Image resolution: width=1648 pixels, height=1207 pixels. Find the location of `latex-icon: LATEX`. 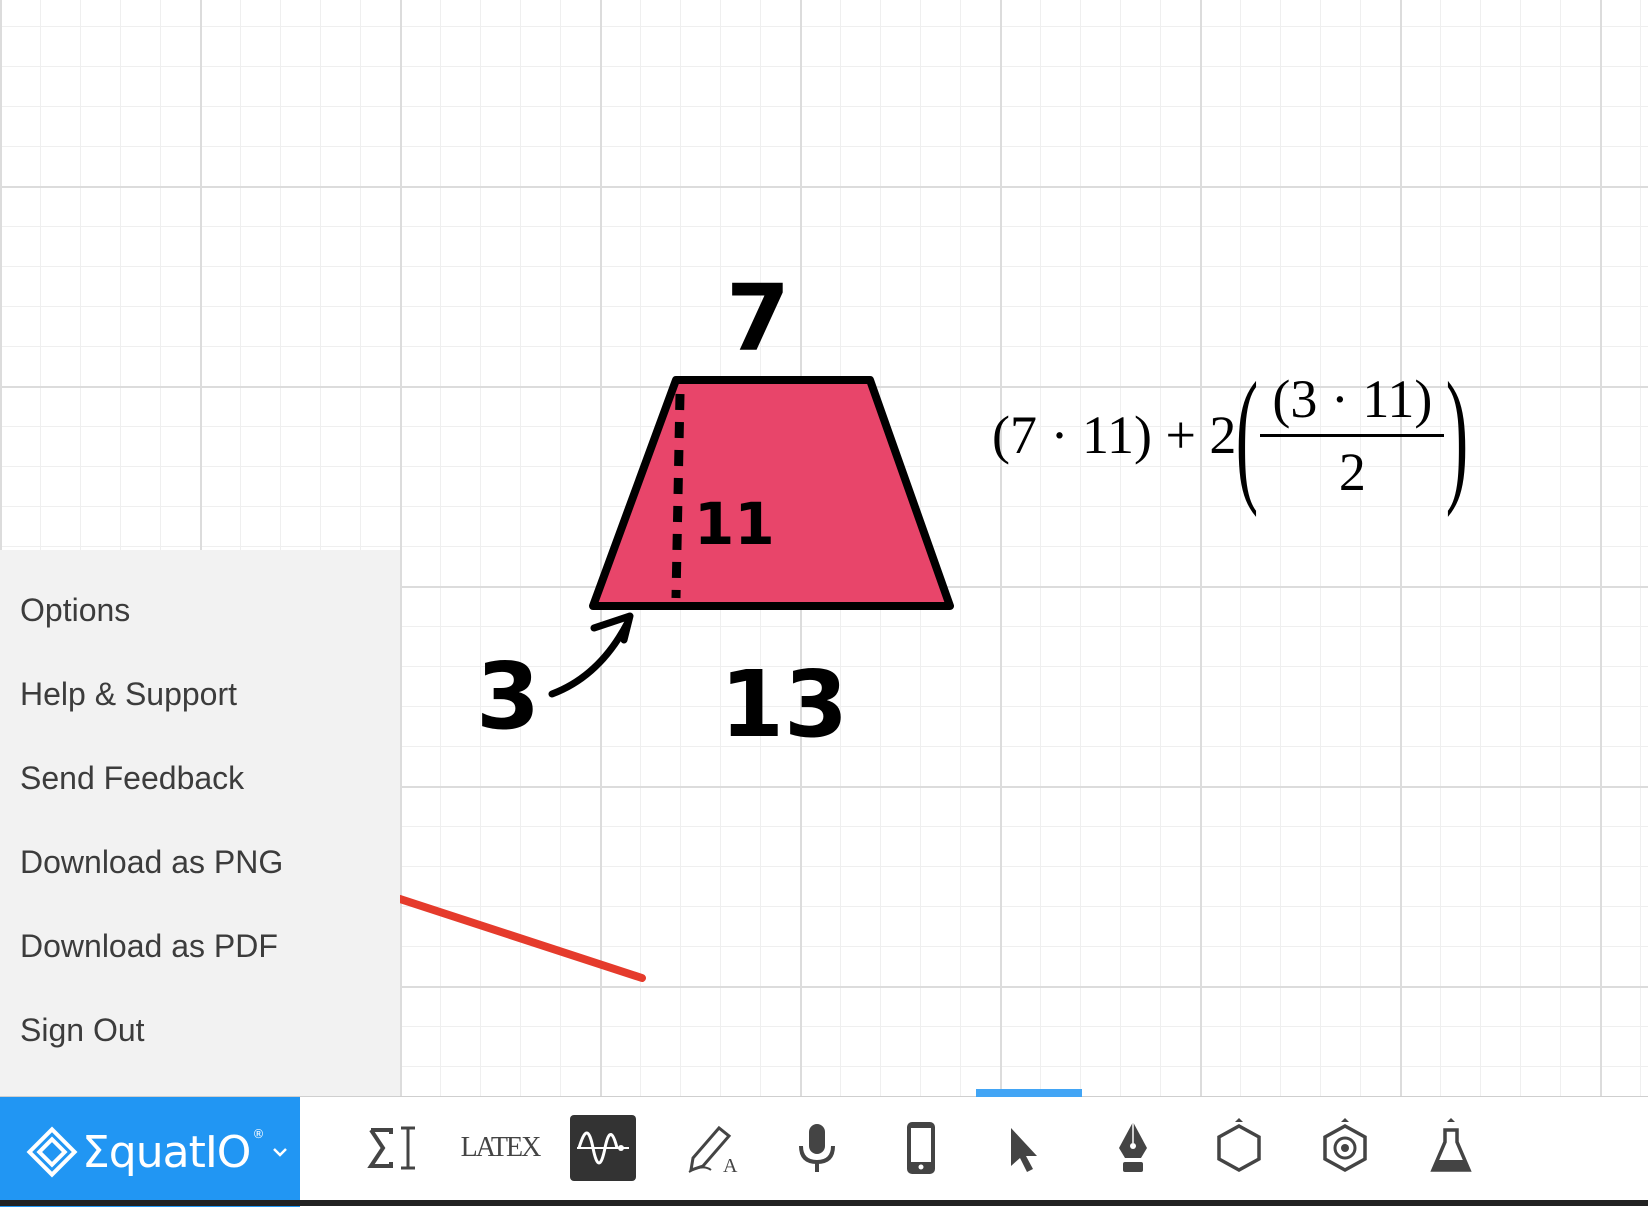

latex-icon: LATEX is located at coordinates (501, 1147).